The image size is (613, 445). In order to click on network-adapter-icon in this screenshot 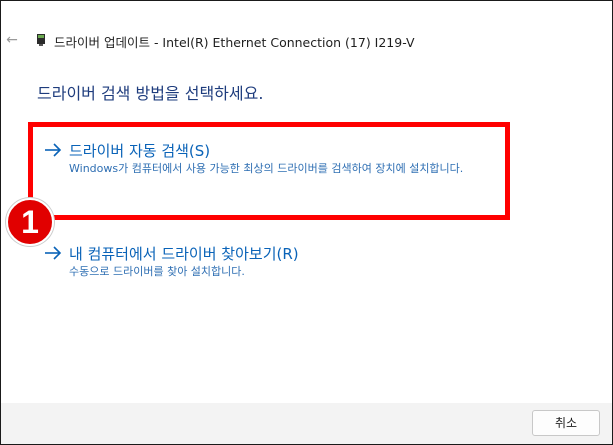, I will do `click(41, 40)`.